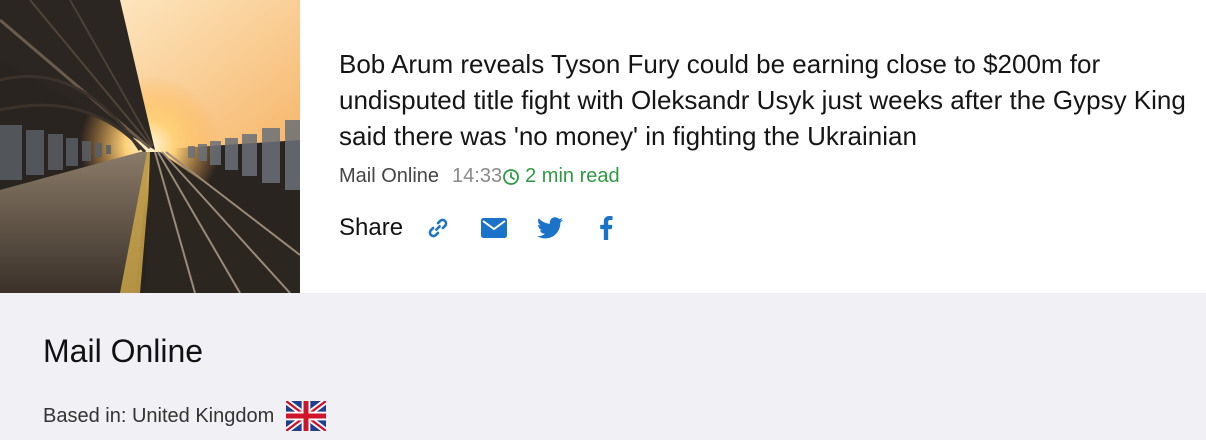 The height and width of the screenshot is (440, 1206). I want to click on article-source: Mail Online, so click(389, 176).